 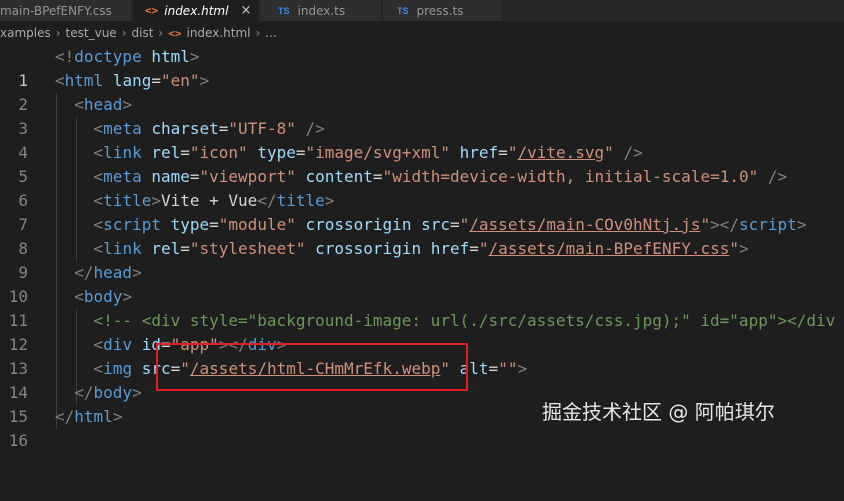 What do you see at coordinates (422, 139) in the screenshot?
I see `code-line: 4 <meta charset="UTF-8" />` at bounding box center [422, 139].